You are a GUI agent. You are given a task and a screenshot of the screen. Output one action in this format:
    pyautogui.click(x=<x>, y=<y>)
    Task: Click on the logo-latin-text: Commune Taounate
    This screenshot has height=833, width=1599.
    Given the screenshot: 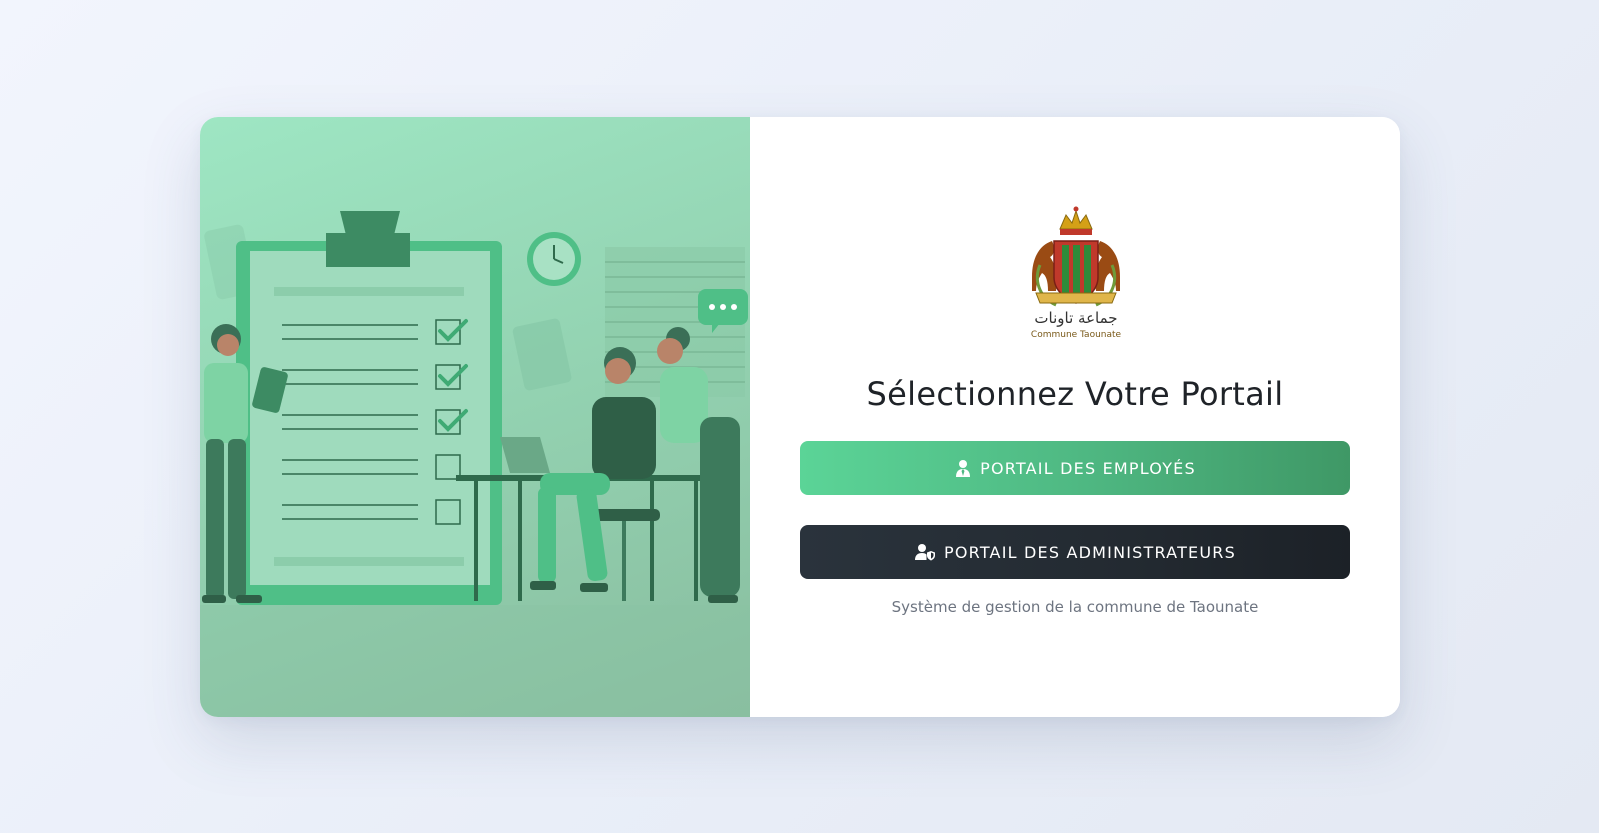 What is the action you would take?
    pyautogui.click(x=1076, y=335)
    